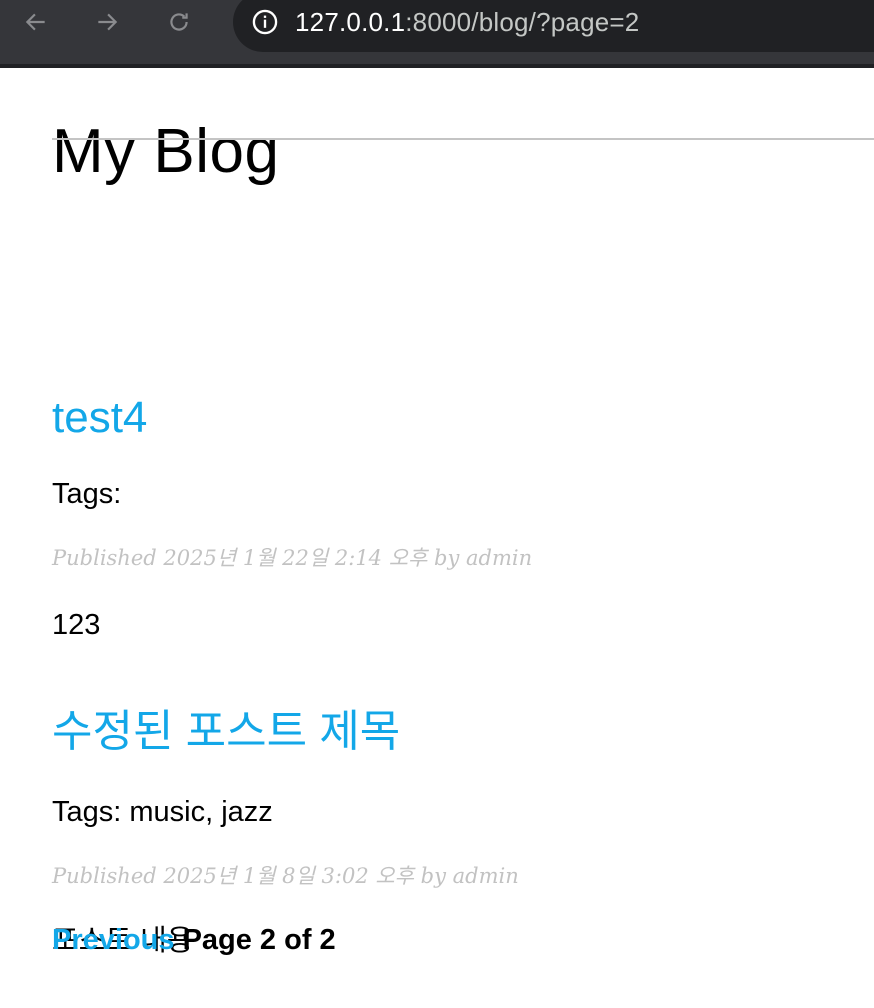 The height and width of the screenshot is (1008, 874). What do you see at coordinates (76, 625) in the screenshot?
I see `post-body: 123` at bounding box center [76, 625].